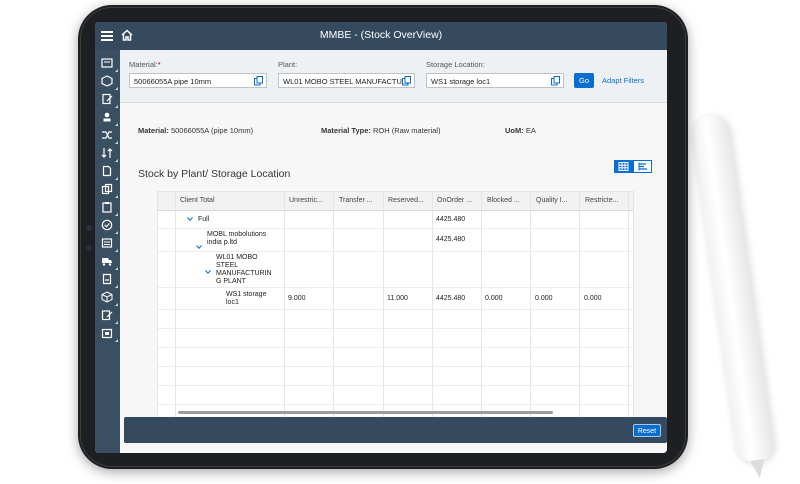 The image size is (800, 484). I want to click on plant-filter-label: Plant:, so click(288, 64).